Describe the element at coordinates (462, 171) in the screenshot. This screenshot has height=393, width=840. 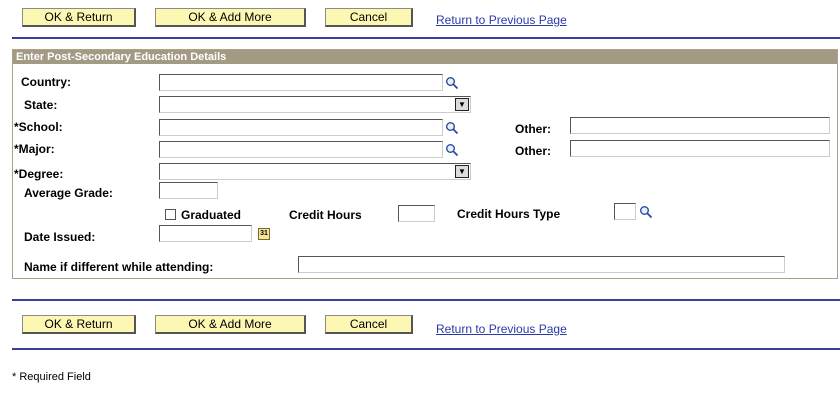
I see `degree-dropdown-icon: ▼` at that location.